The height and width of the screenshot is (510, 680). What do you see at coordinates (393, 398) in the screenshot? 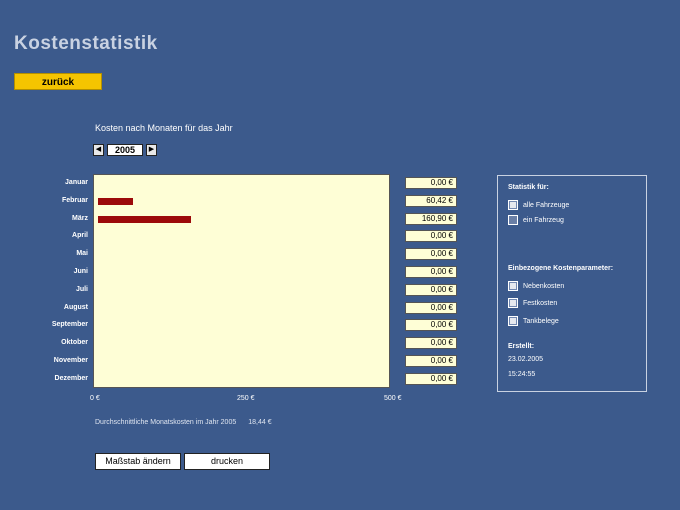
I see `x-tick-label: 500 €` at bounding box center [393, 398].